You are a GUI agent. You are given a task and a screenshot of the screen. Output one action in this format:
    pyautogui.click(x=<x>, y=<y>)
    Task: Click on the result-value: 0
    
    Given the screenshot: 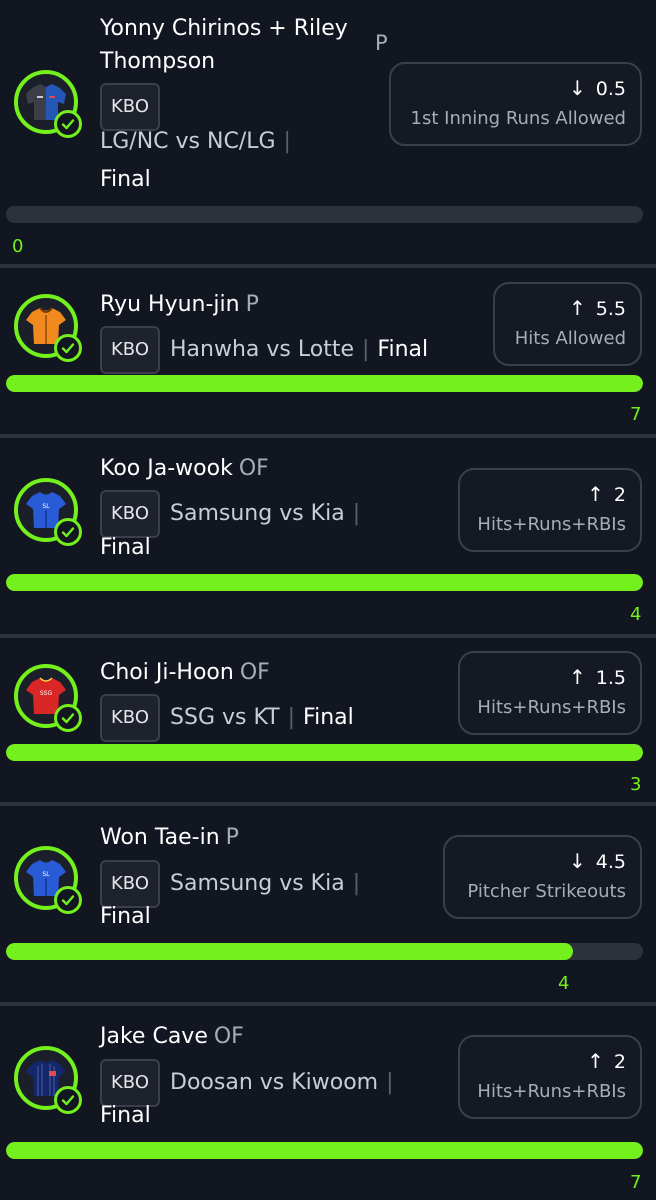 What is the action you would take?
    pyautogui.click(x=18, y=246)
    